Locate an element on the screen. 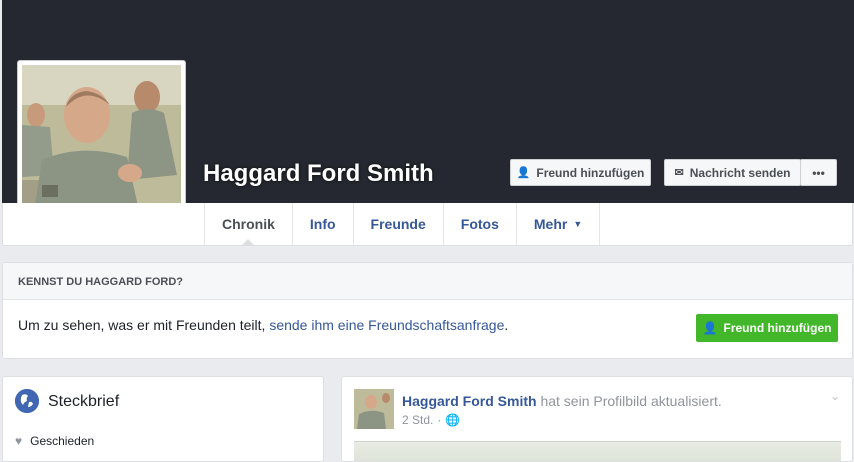 Image resolution: width=854 pixels, height=462 pixels. heart-icon: ♥ is located at coordinates (19, 441).